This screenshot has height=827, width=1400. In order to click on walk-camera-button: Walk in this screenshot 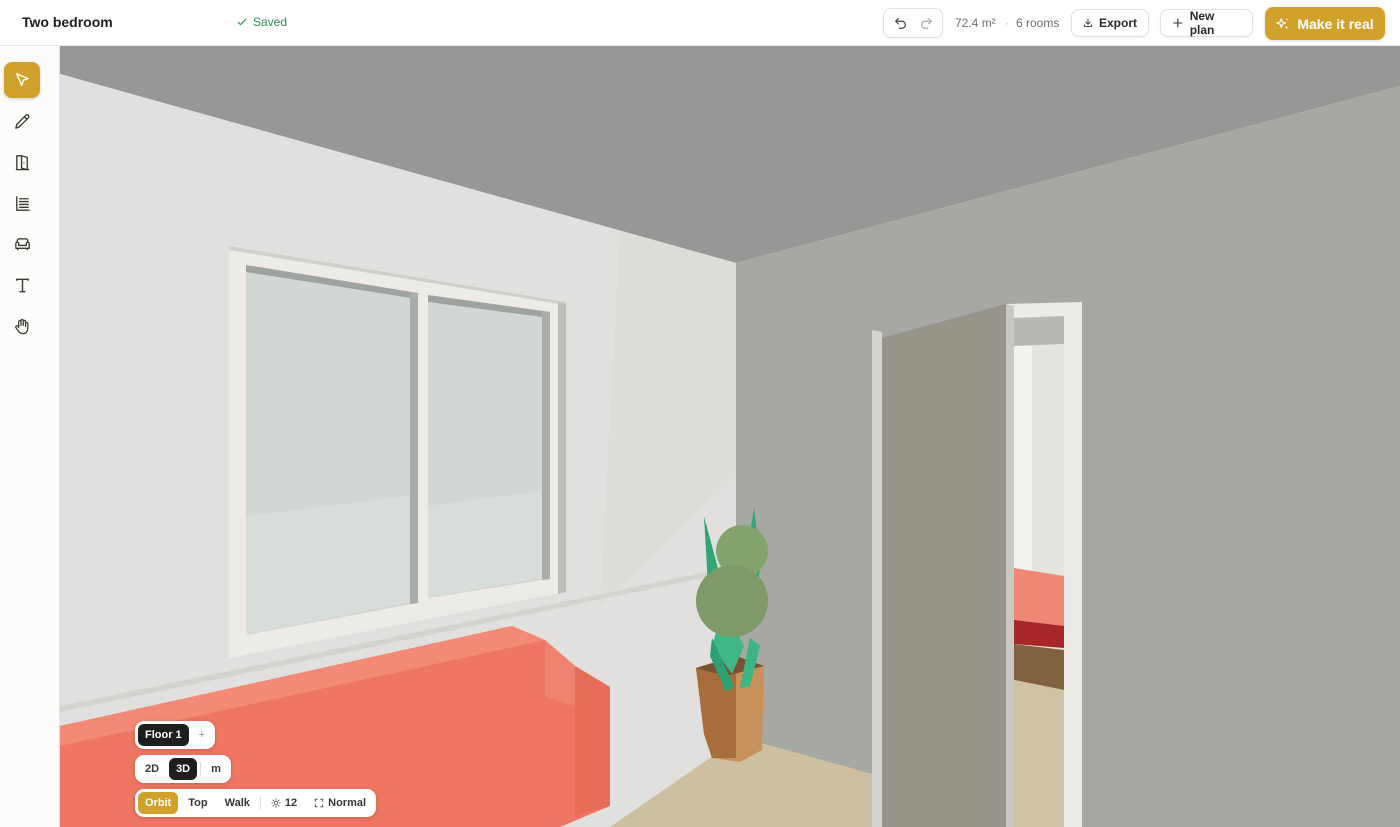, I will do `click(237, 803)`.